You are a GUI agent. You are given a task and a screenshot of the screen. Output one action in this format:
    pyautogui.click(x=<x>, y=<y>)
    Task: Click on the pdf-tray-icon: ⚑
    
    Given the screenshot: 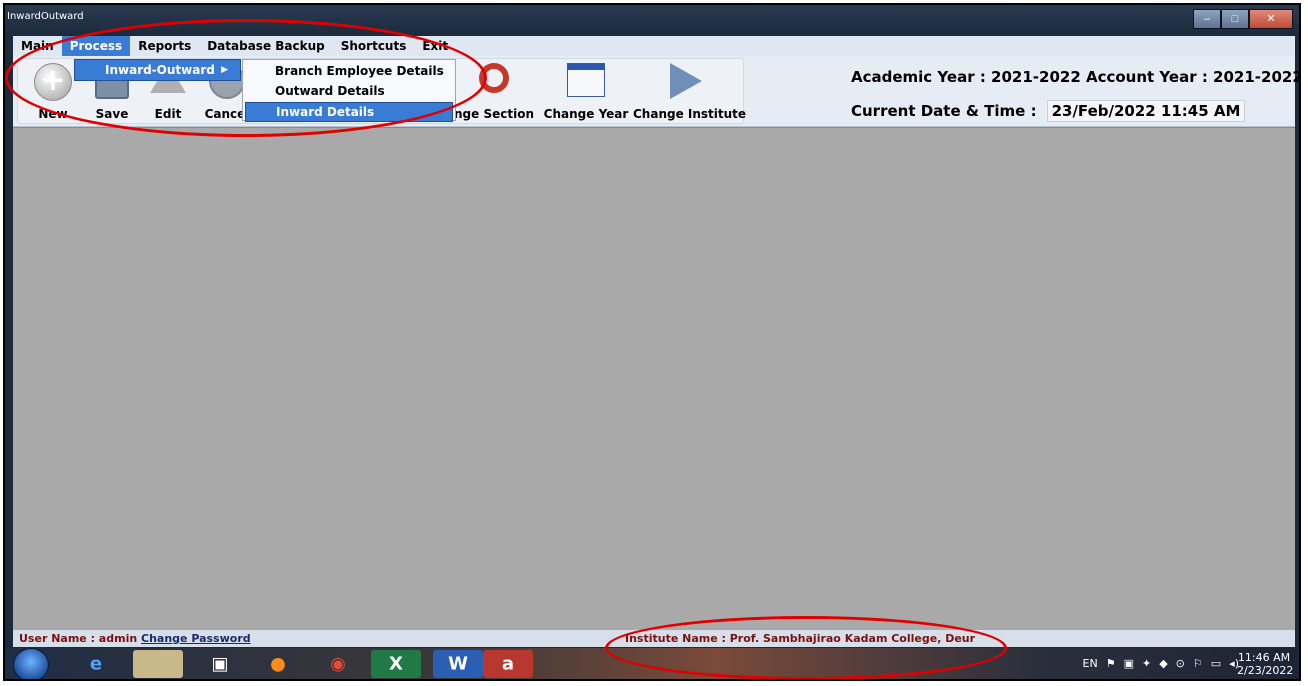 What is the action you would take?
    pyautogui.click(x=1111, y=663)
    